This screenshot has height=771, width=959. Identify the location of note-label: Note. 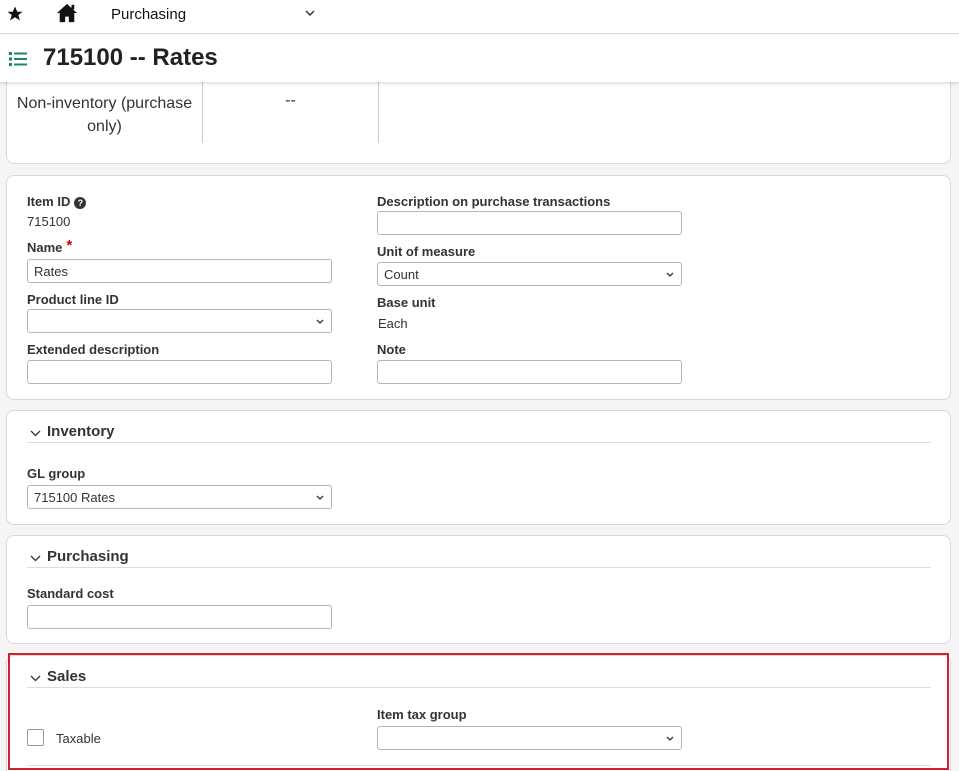
(391, 349).